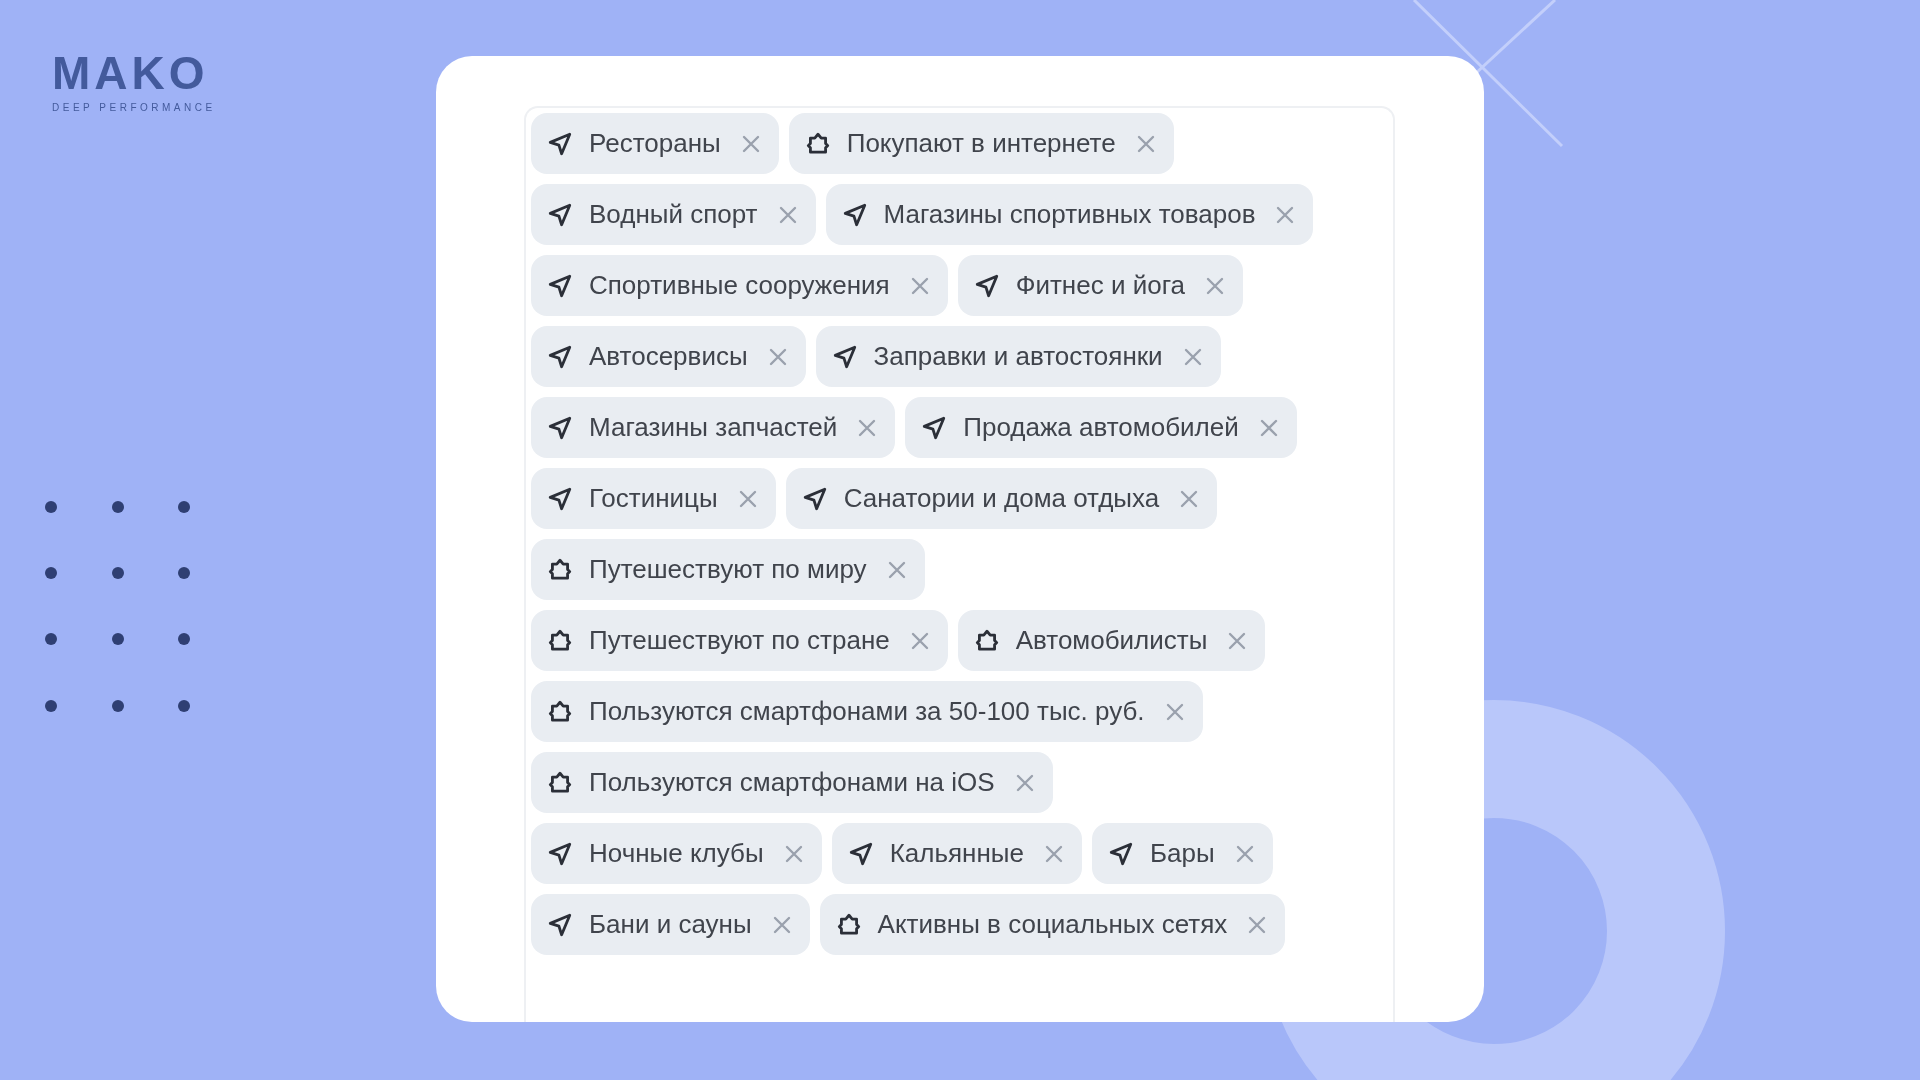 The image size is (1920, 1080). I want to click on audience-tag: Спортивные сооружения, so click(739, 285).